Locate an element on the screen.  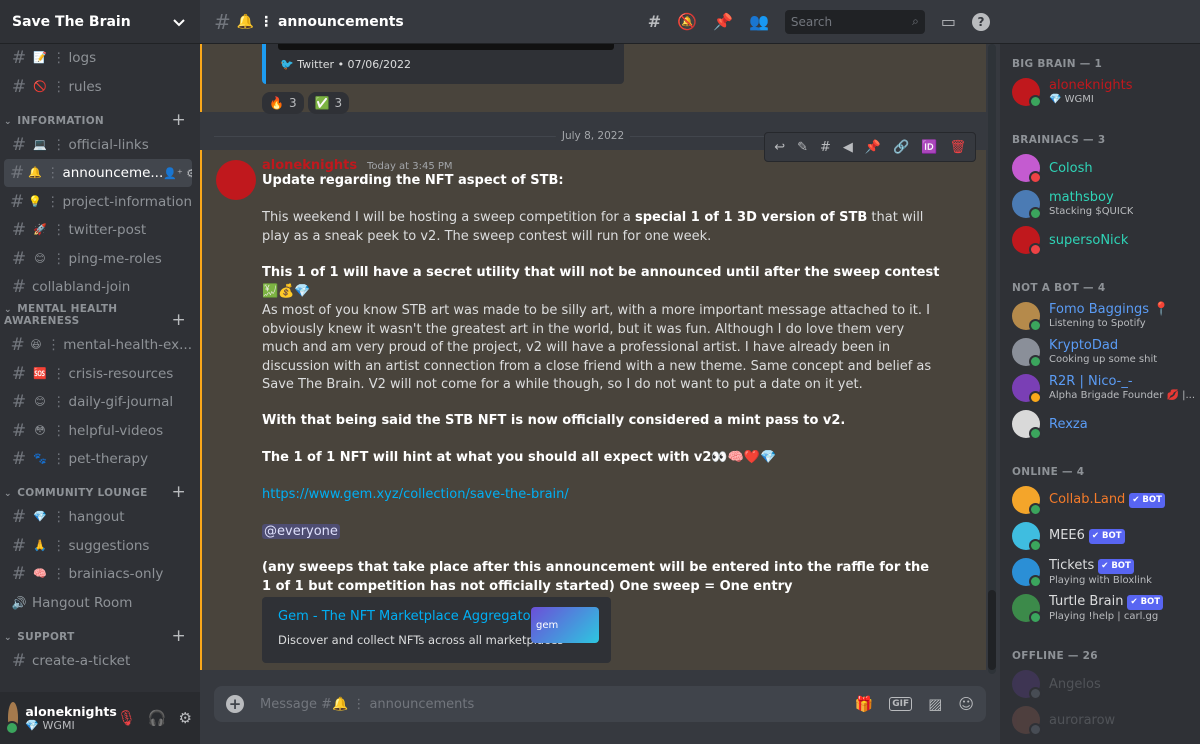
notification-bell-muted-icon: 🔕 is located at coordinates (687, 21).